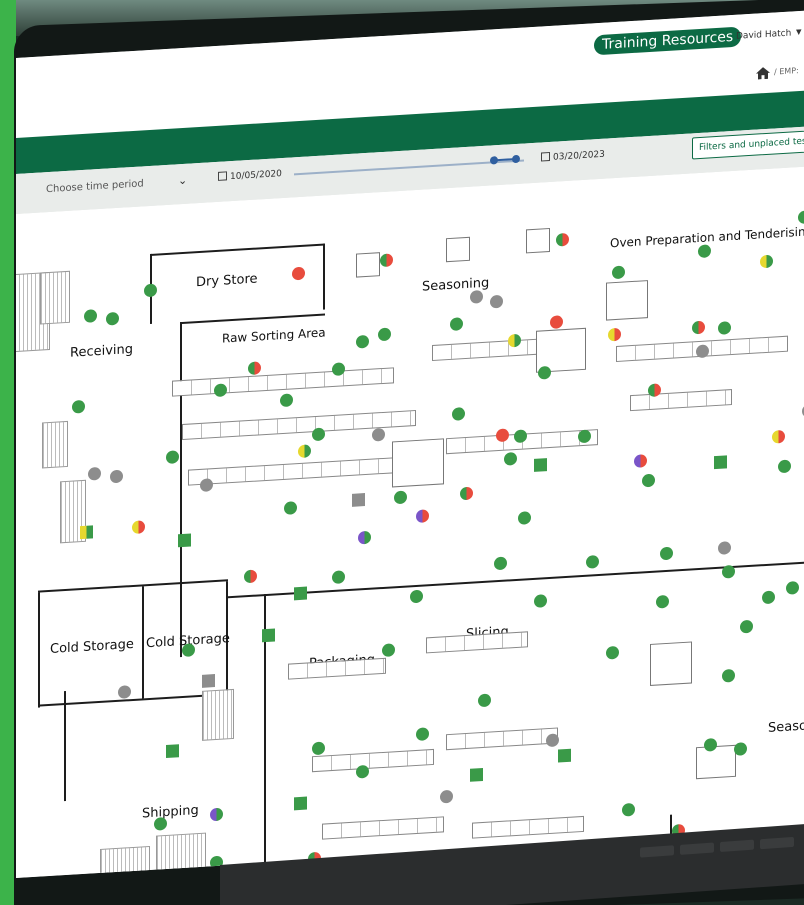  What do you see at coordinates (182, 181) in the screenshot?
I see `chevron-down-icon: ⌄` at bounding box center [182, 181].